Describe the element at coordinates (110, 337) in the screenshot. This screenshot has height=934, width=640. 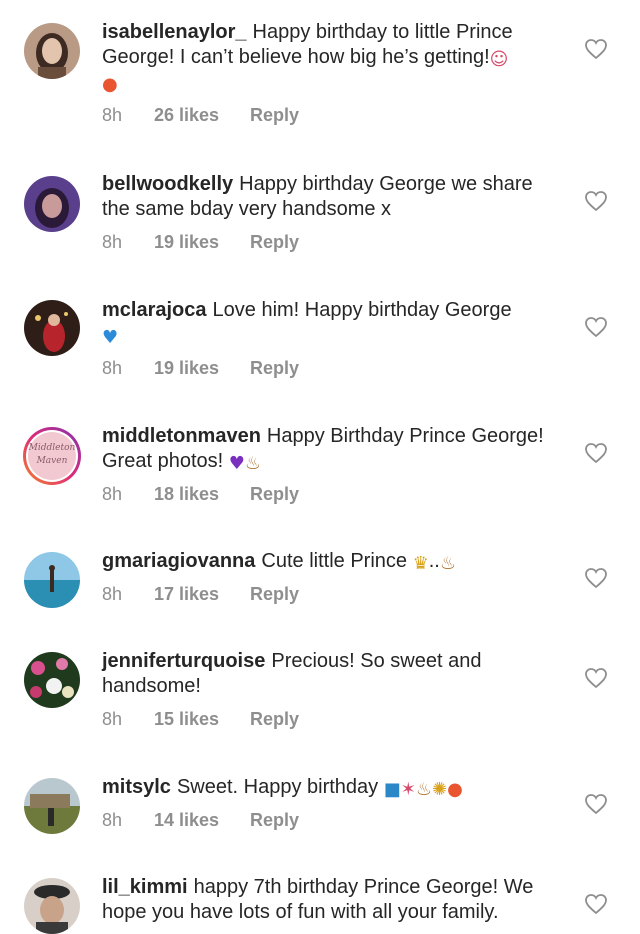
I see `blue-heart-icon: ♥` at that location.